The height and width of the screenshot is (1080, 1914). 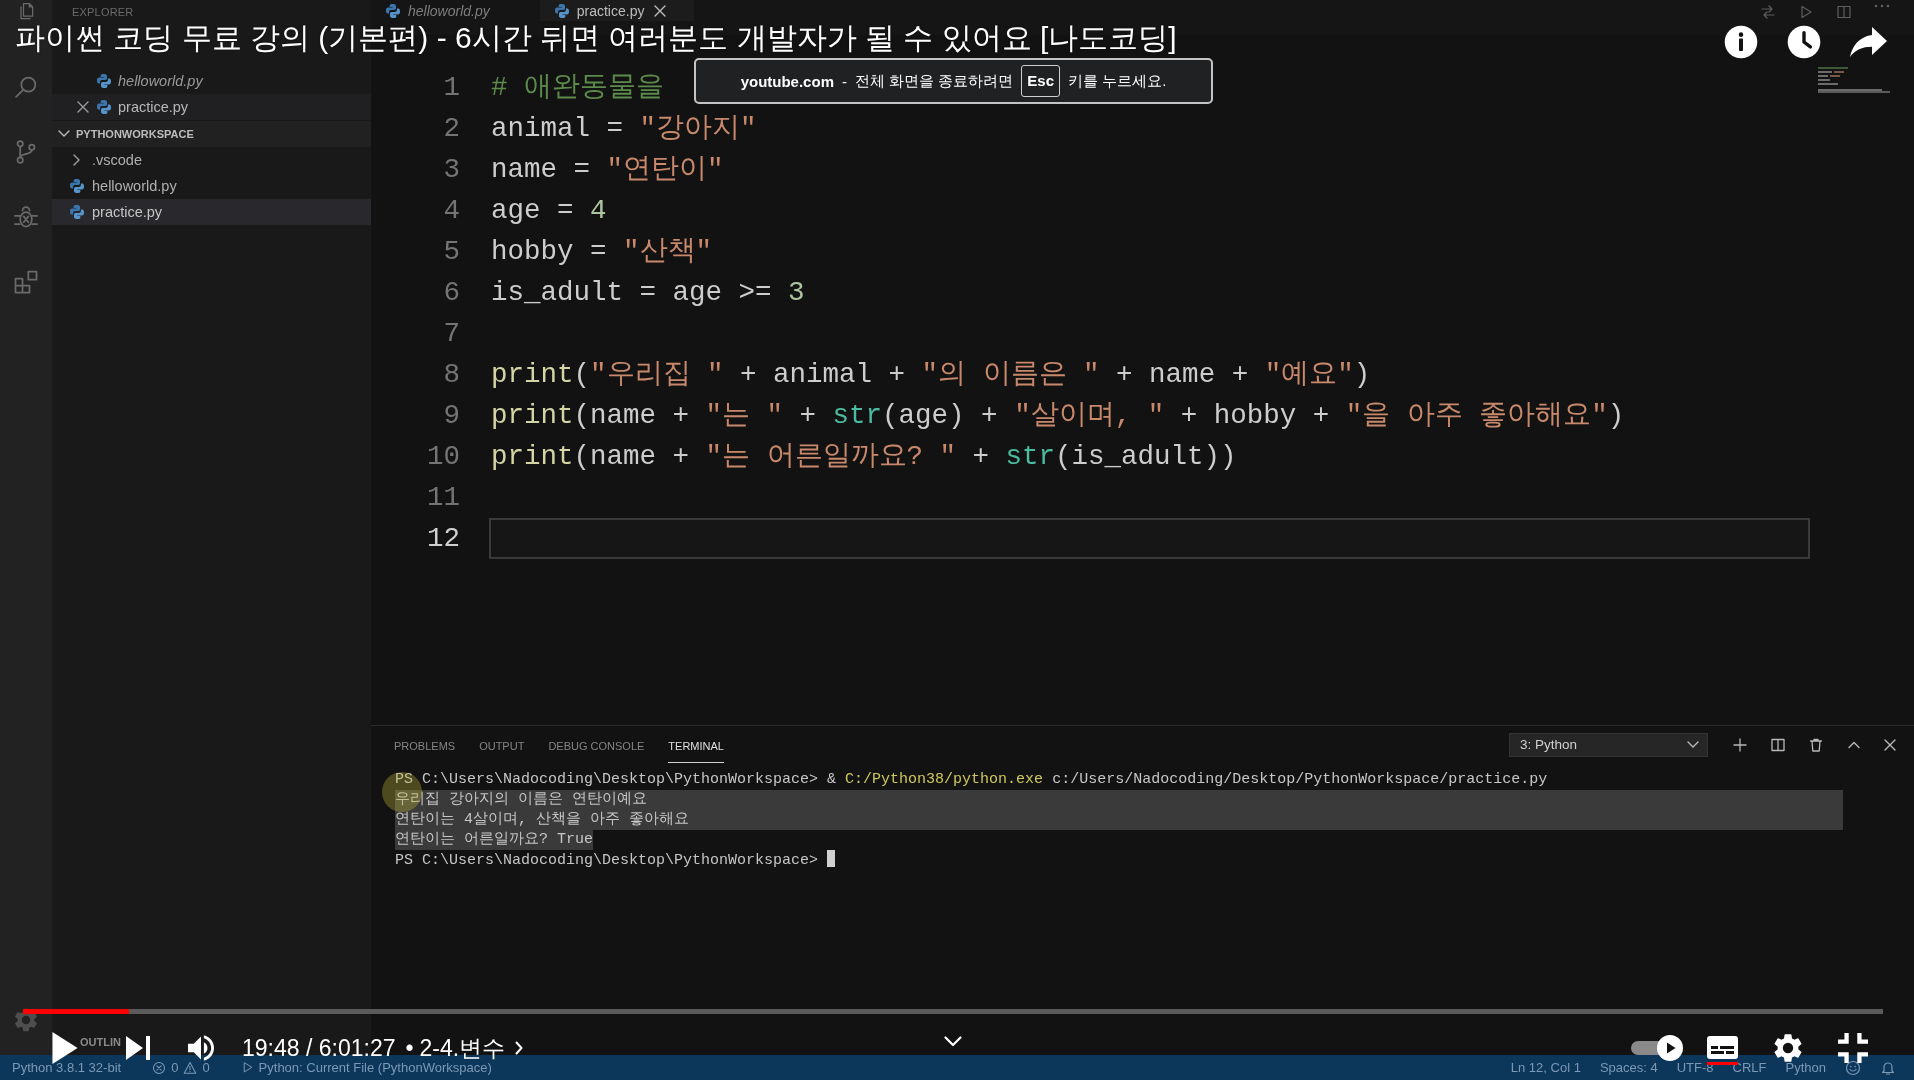 I want to click on volume-icon, so click(x=201, y=1048).